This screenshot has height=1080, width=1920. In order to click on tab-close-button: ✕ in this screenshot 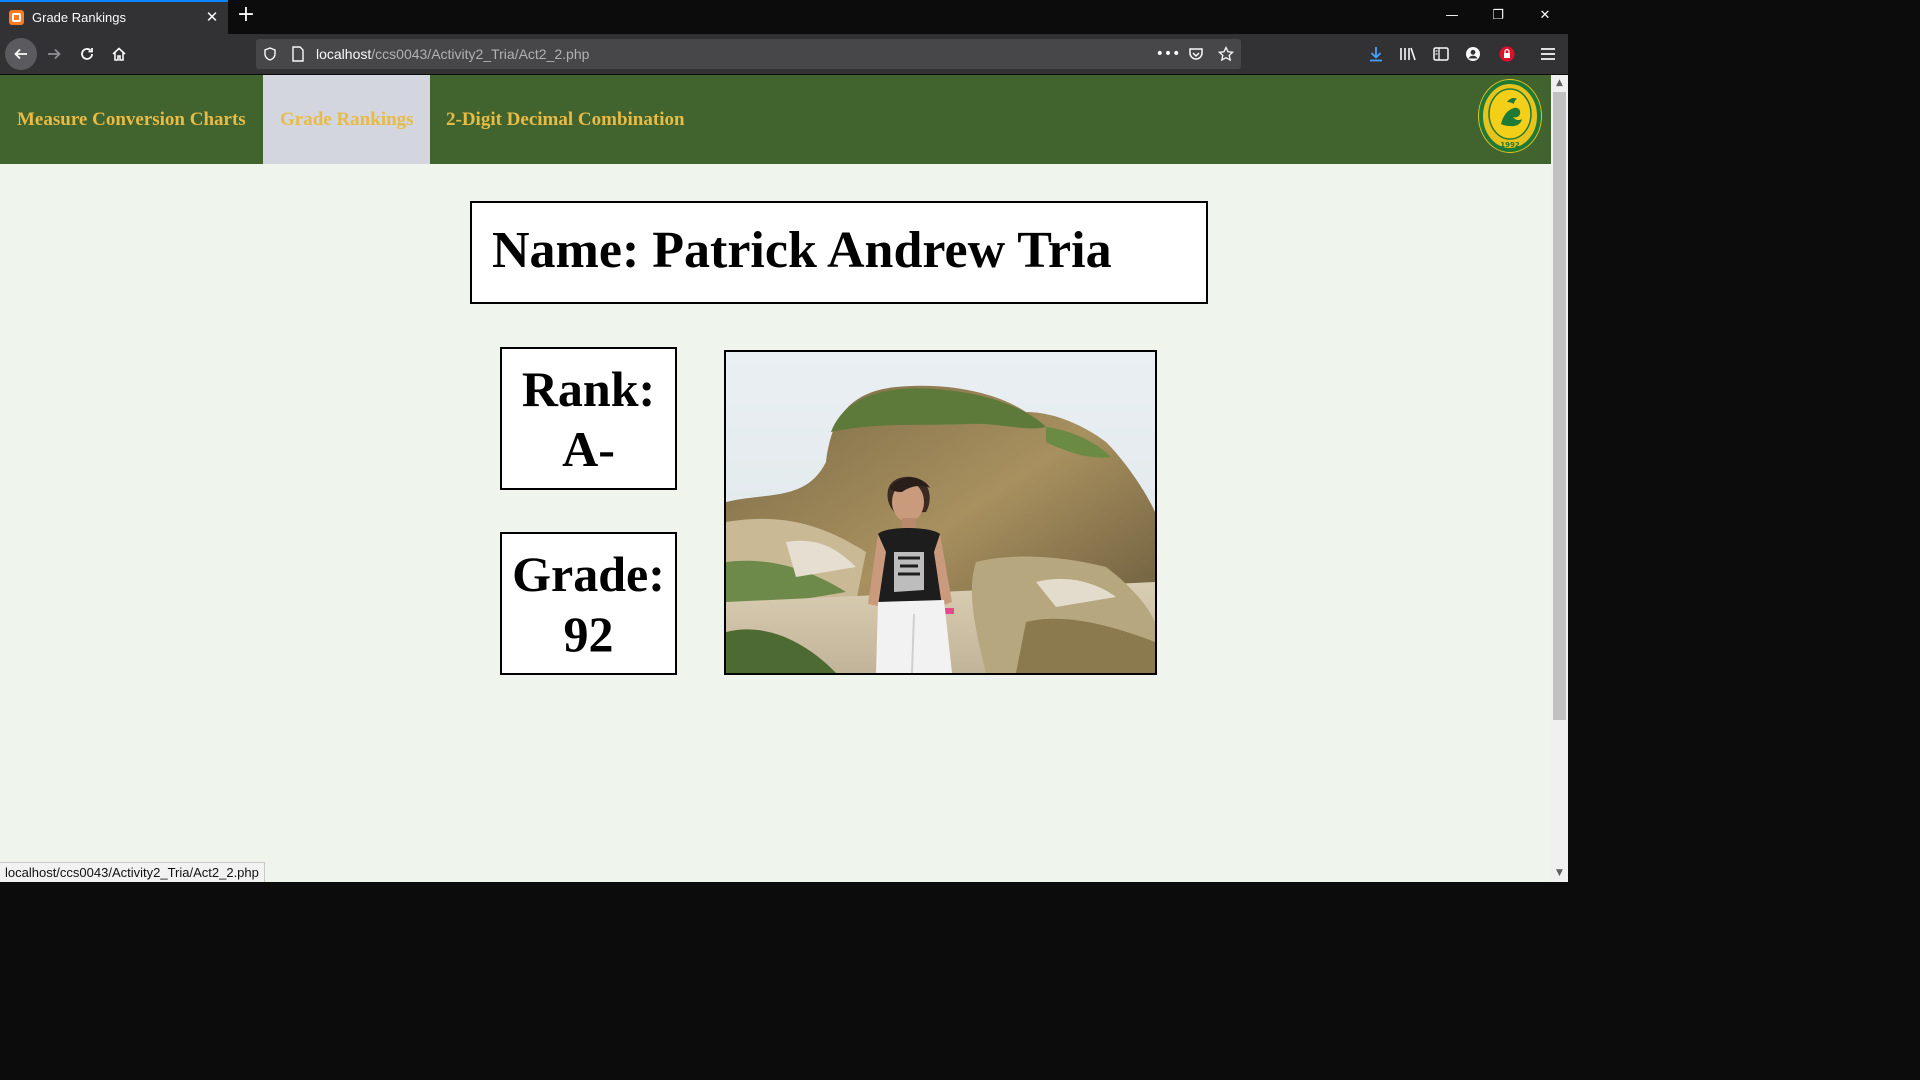, I will do `click(212, 17)`.